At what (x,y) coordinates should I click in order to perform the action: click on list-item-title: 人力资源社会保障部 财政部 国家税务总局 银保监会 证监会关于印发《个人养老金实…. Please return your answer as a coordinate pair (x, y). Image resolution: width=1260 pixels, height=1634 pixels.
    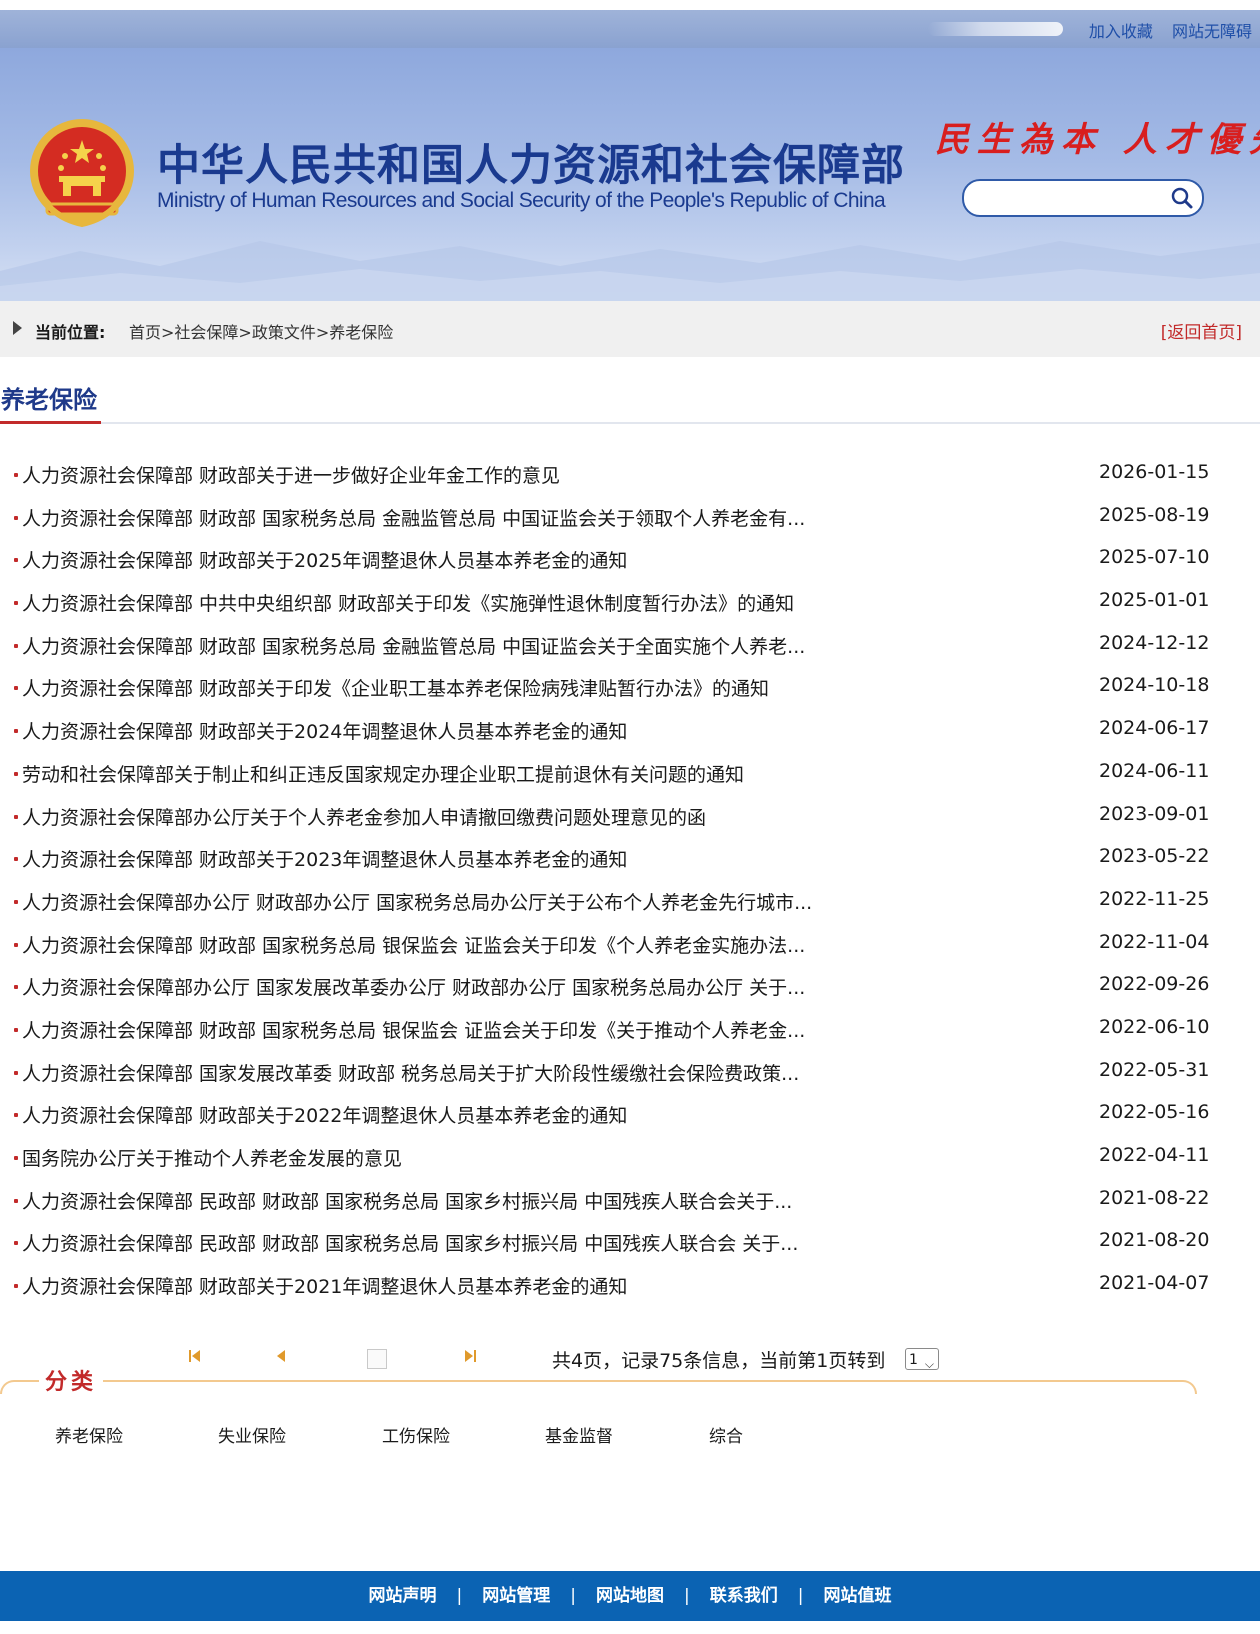
    Looking at the image, I should click on (413, 944).